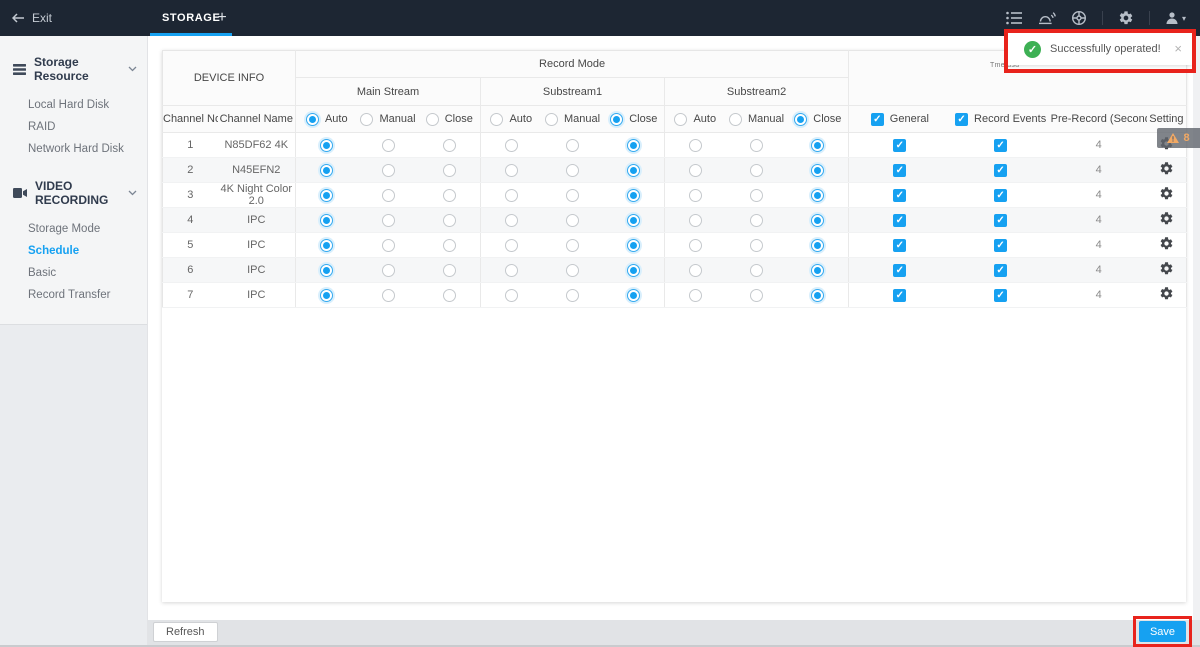  I want to click on sidebar-item-storage-mode: Storage Mode, so click(73, 229).